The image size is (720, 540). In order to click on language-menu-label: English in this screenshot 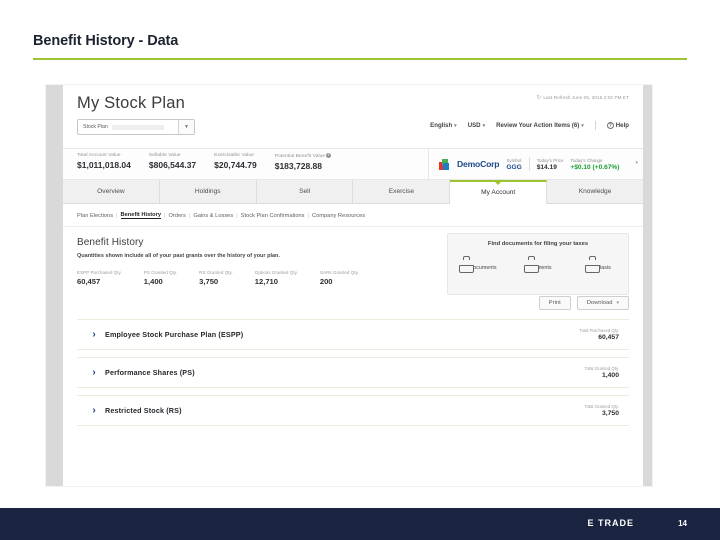, I will do `click(441, 125)`.